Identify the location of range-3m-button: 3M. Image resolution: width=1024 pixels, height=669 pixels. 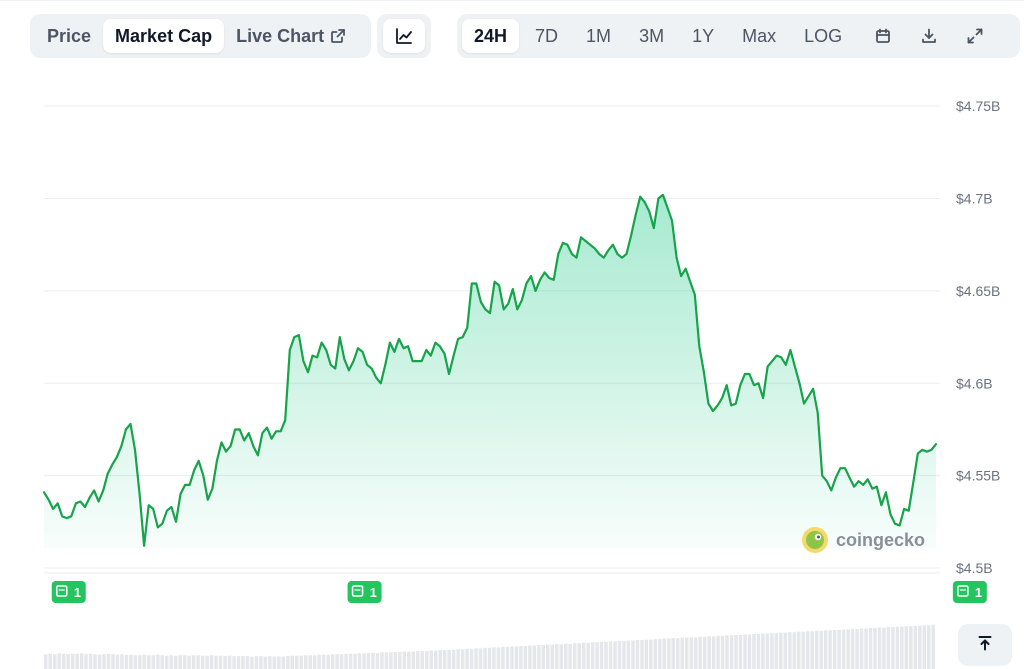
(651, 36).